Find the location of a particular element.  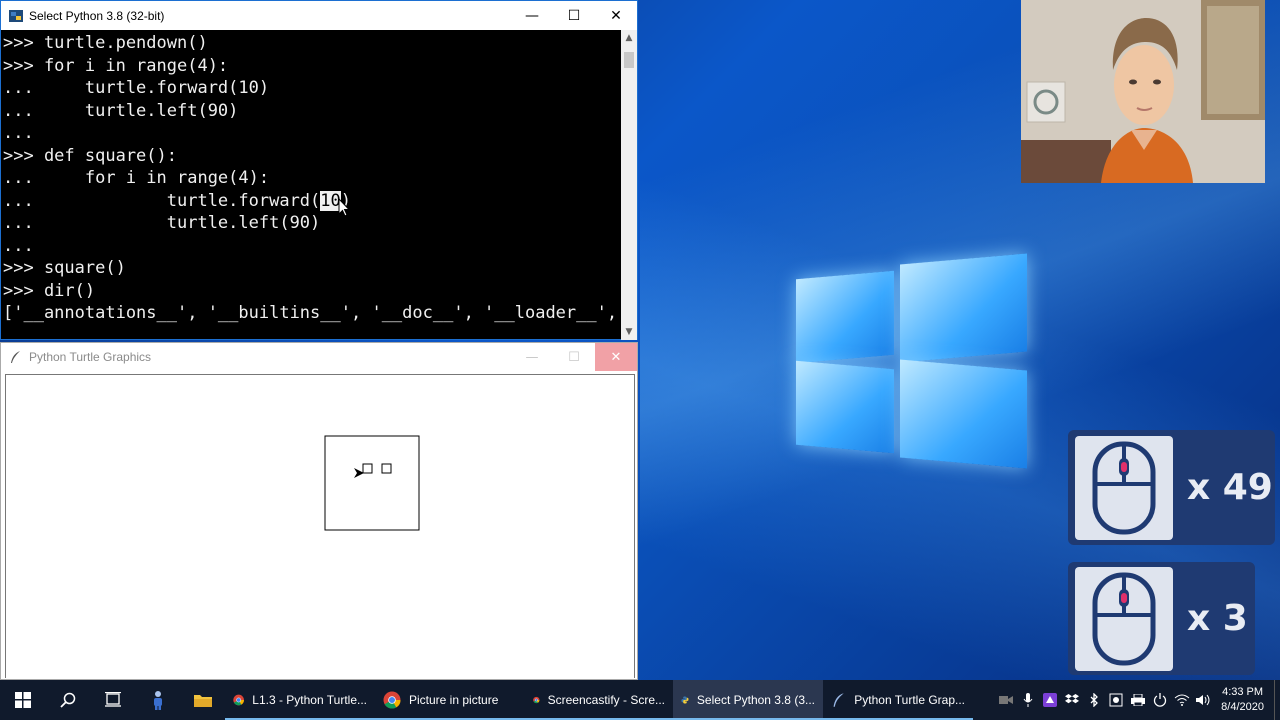

taskbar-app-chrome-2: Picture in picture is located at coordinates (450, 700).